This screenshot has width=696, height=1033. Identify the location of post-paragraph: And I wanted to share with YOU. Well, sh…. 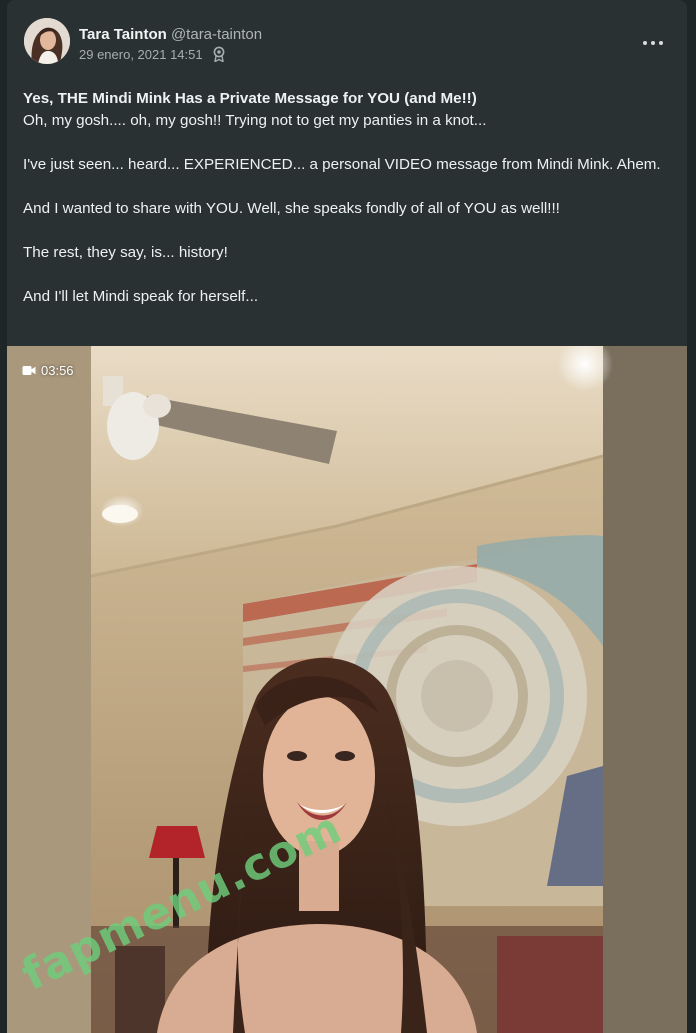
(291, 208).